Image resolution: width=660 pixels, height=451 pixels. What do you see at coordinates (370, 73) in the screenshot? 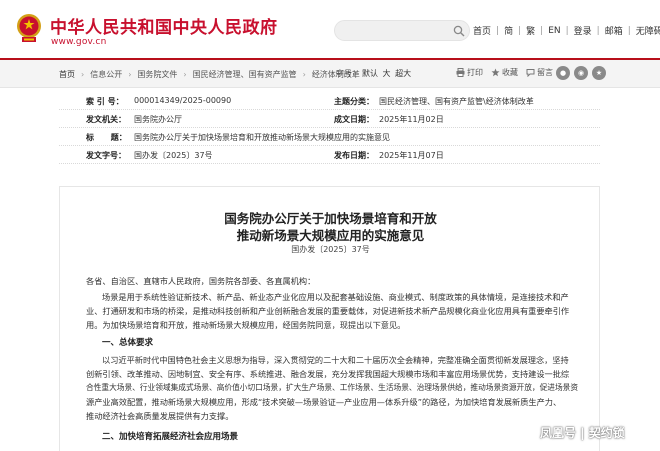
I see `font-size-default: 默认` at bounding box center [370, 73].